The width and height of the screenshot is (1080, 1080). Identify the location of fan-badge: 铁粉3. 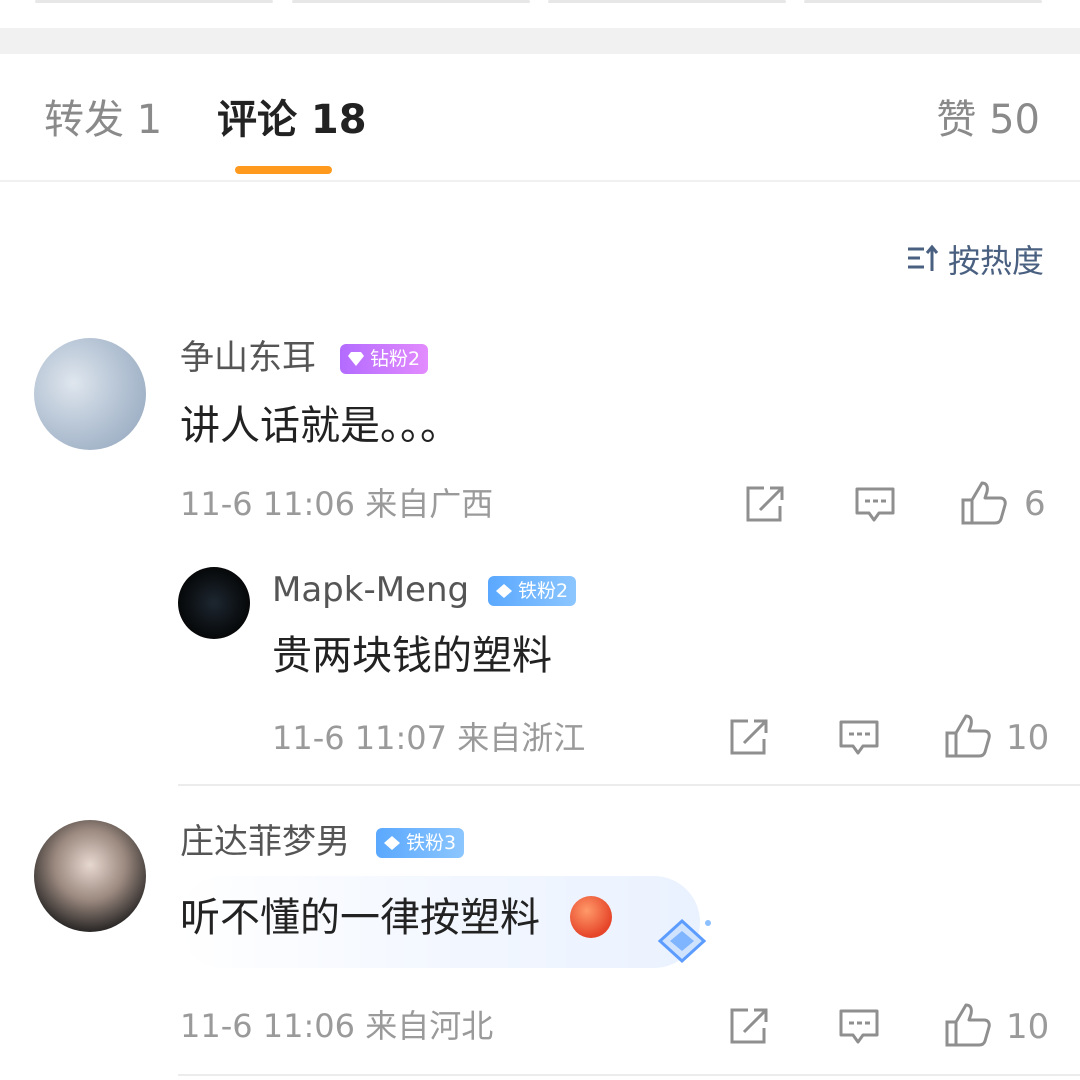
(420, 843).